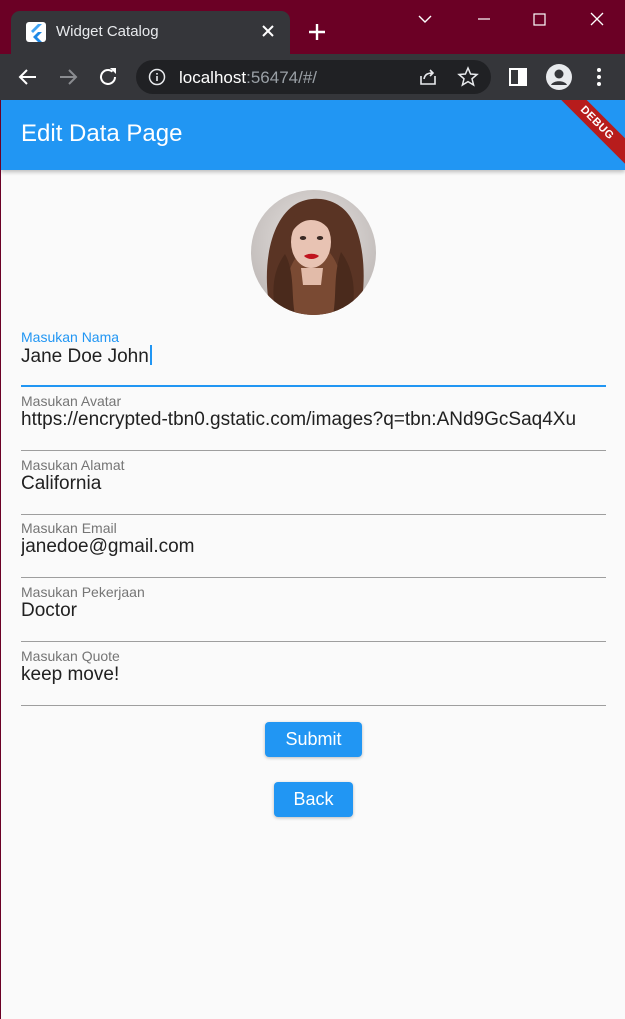 The image size is (625, 1019). What do you see at coordinates (85, 356) in the screenshot?
I see `name-input-value: Jane Doe John` at bounding box center [85, 356].